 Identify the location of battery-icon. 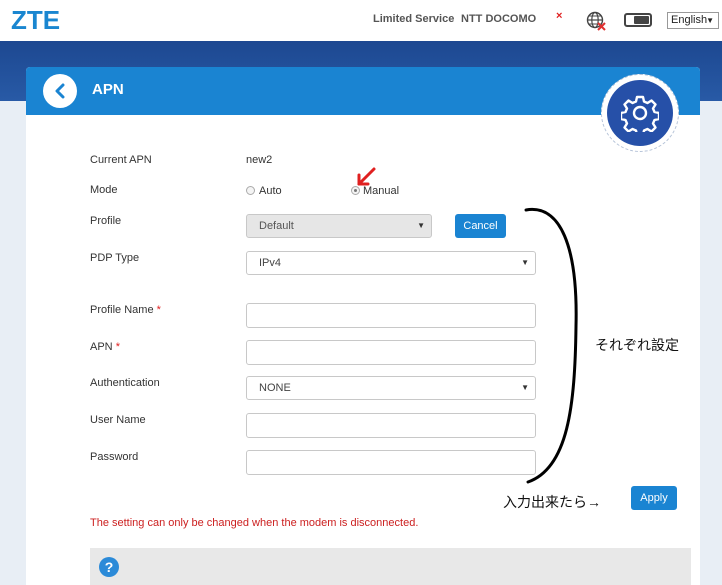
(638, 20).